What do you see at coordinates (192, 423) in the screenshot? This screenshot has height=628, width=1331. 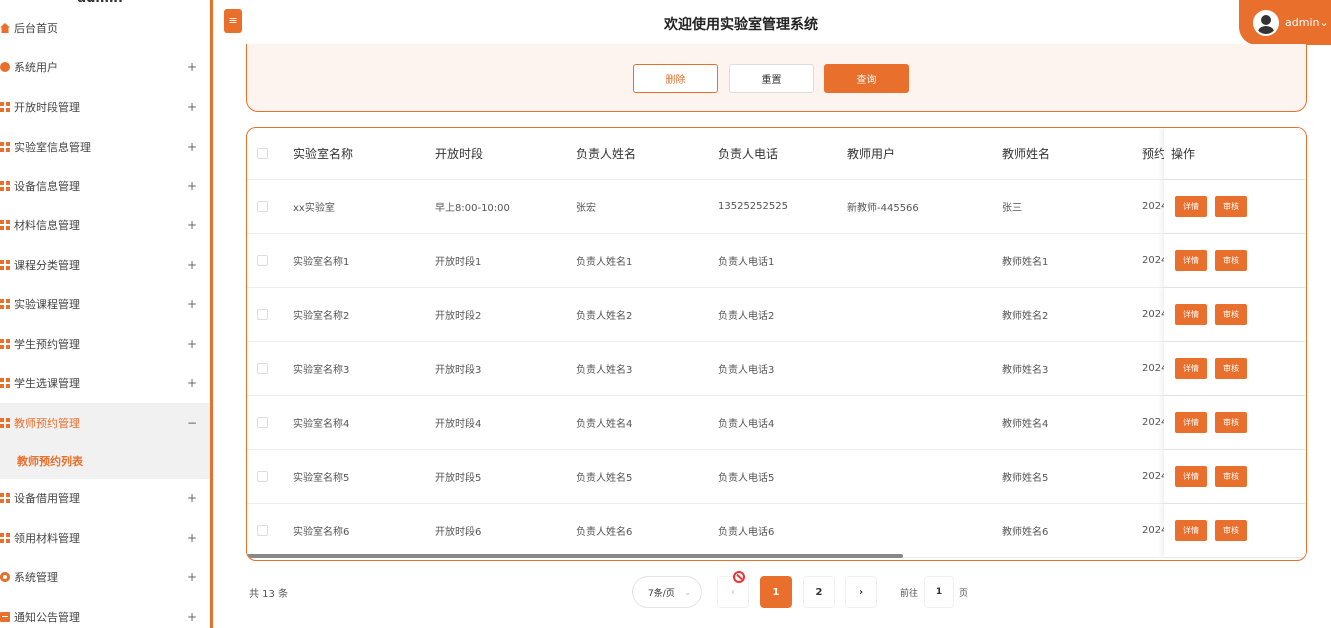 I see `collapse-icon: −` at bounding box center [192, 423].